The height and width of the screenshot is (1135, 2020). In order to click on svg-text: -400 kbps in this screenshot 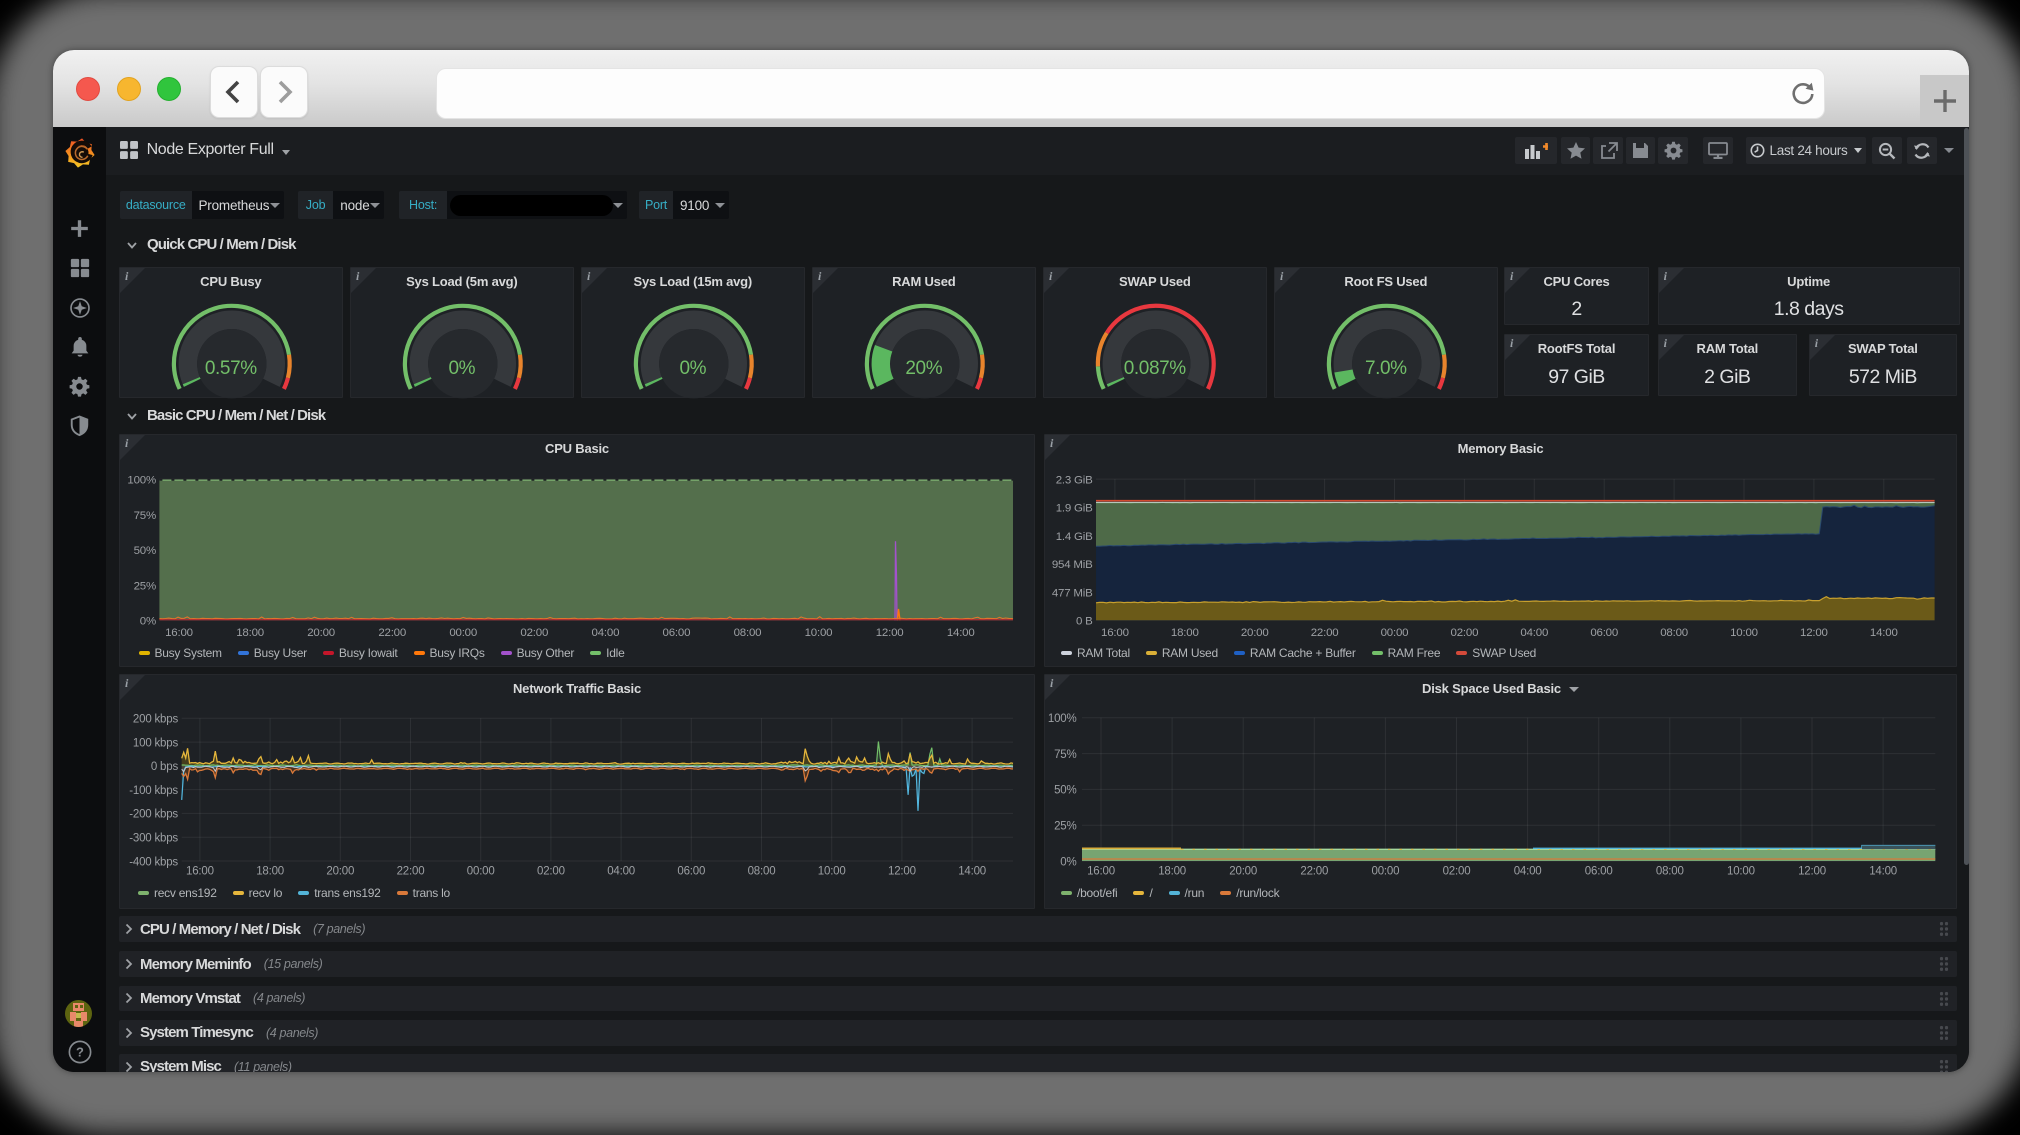, I will do `click(153, 862)`.